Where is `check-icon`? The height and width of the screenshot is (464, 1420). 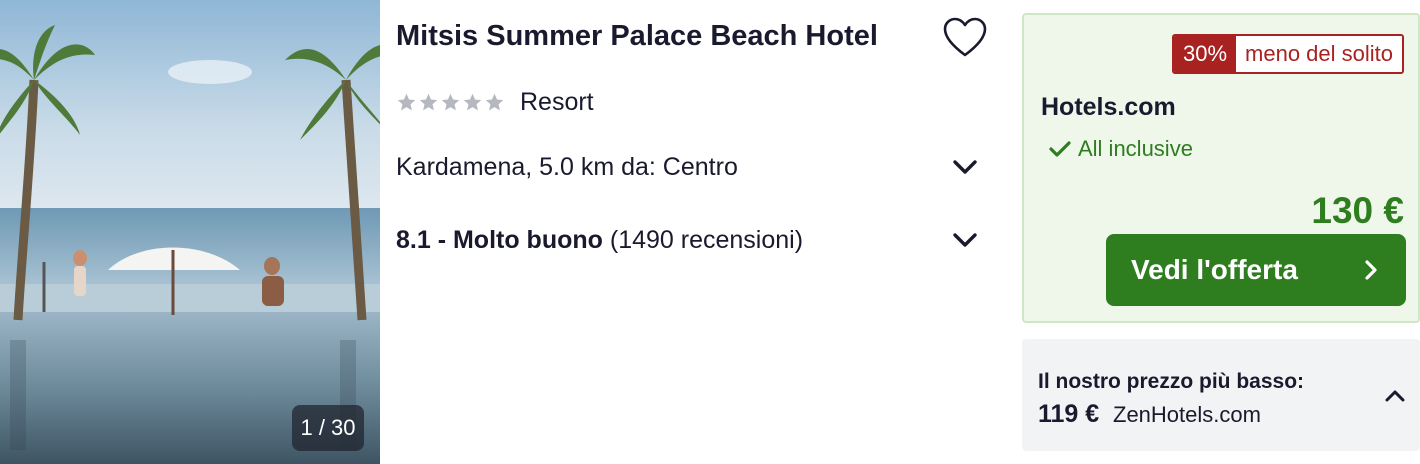 check-icon is located at coordinates (1060, 149).